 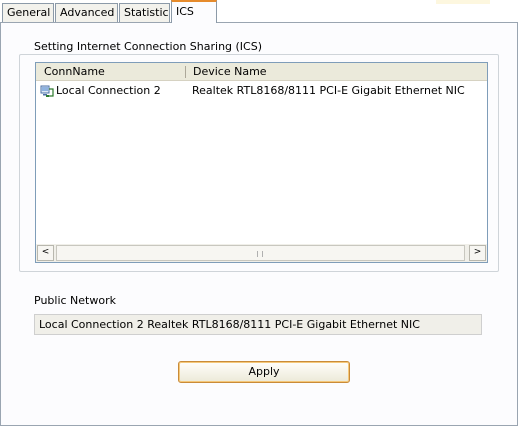 What do you see at coordinates (45, 253) in the screenshot?
I see `scroll-left-button: <` at bounding box center [45, 253].